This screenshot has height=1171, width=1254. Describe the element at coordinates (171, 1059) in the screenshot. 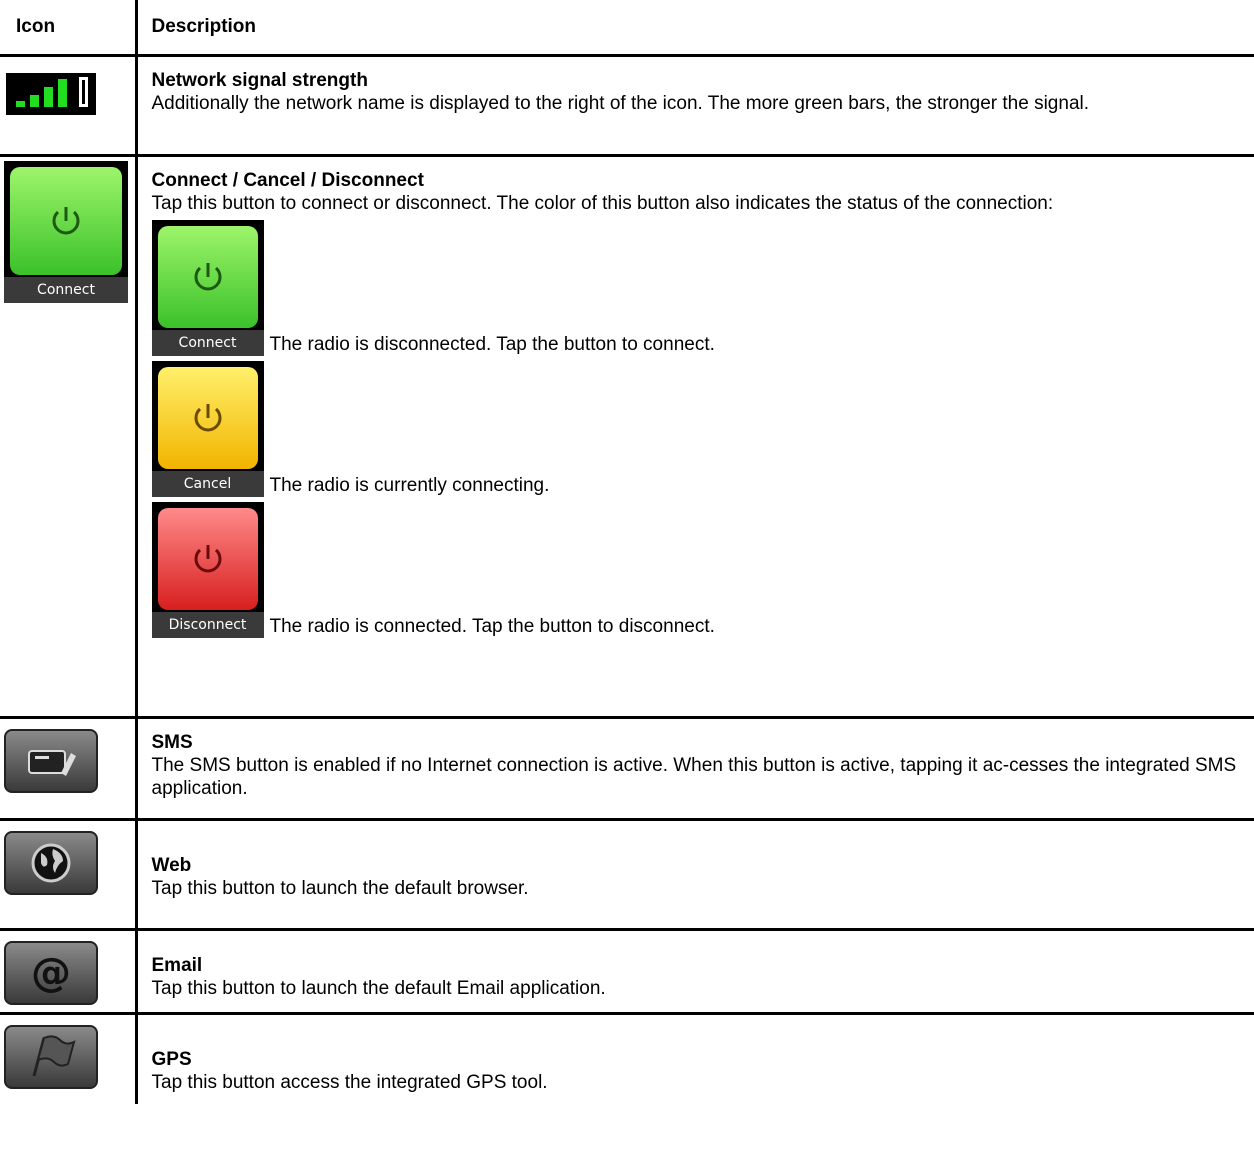

I see `row-title-gps: GPS` at that location.